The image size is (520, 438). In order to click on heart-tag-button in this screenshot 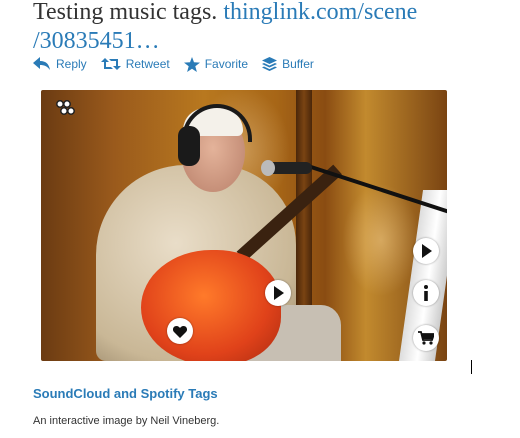, I will do `click(180, 331)`.